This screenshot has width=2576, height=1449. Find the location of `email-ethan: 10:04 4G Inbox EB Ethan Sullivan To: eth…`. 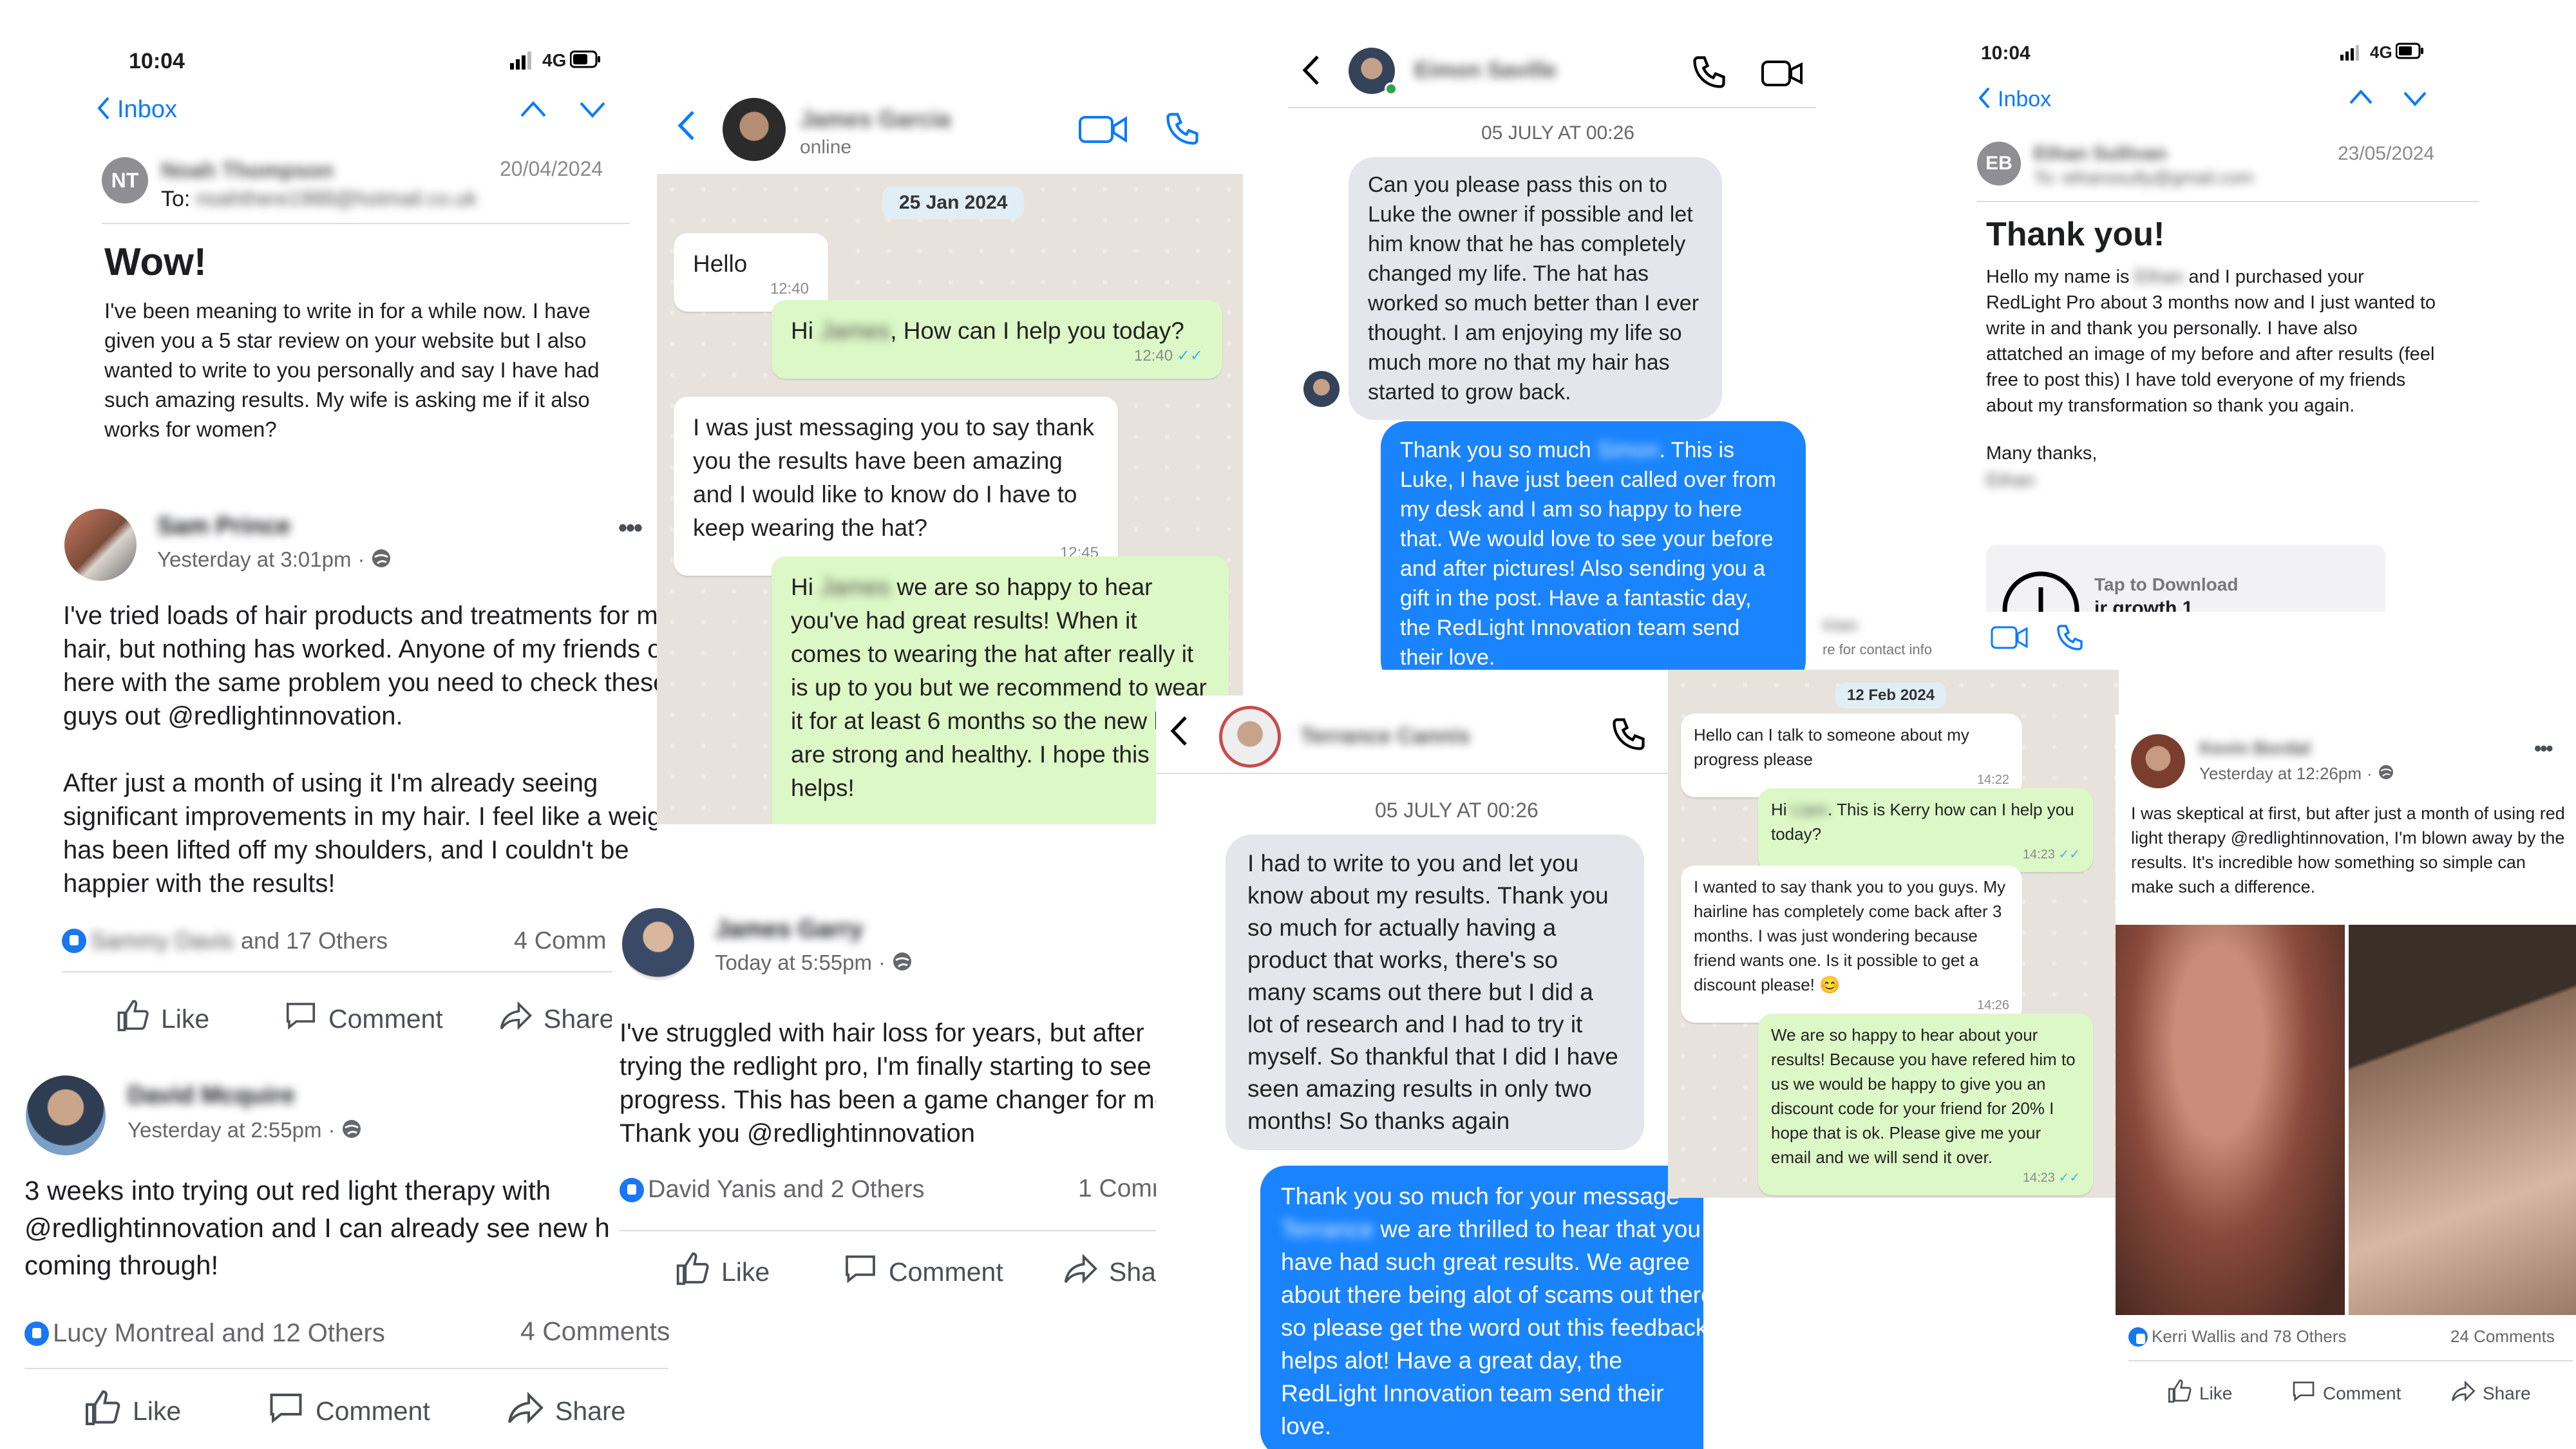

email-ethan: 10:04 4G Inbox EB Ethan Sullivan To: eth… is located at coordinates (2231, 322).